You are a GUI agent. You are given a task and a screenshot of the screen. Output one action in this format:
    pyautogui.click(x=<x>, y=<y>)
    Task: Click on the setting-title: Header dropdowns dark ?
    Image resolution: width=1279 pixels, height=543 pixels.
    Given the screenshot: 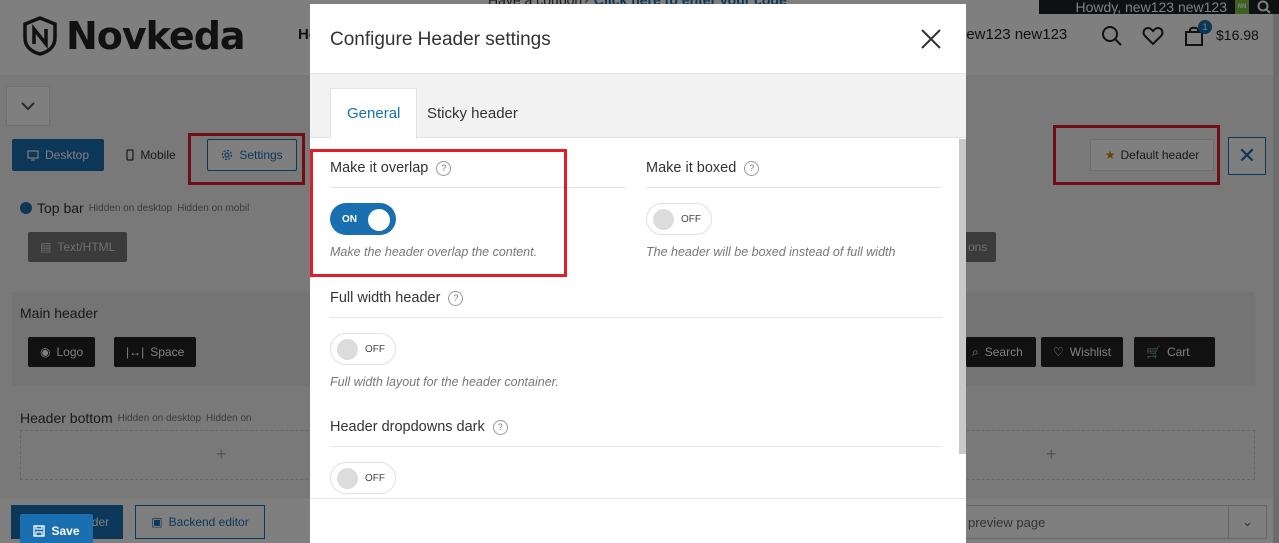 What is the action you would take?
    pyautogui.click(x=636, y=427)
    